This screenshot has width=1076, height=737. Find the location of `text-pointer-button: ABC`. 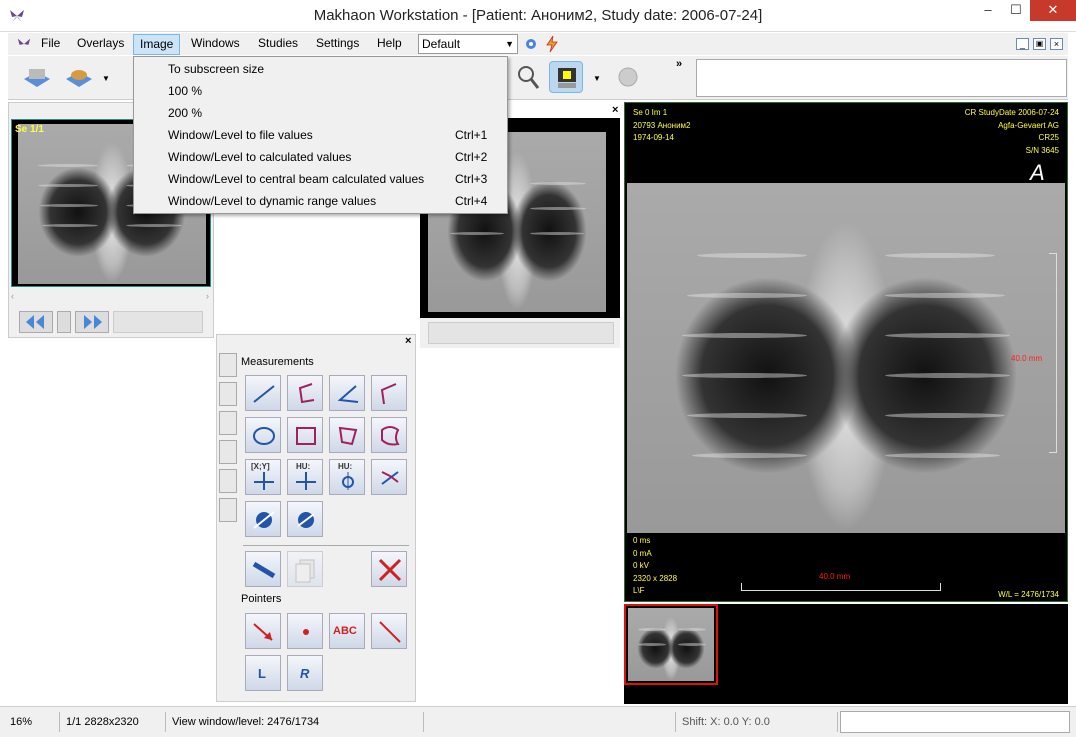

text-pointer-button: ABC is located at coordinates (347, 631).